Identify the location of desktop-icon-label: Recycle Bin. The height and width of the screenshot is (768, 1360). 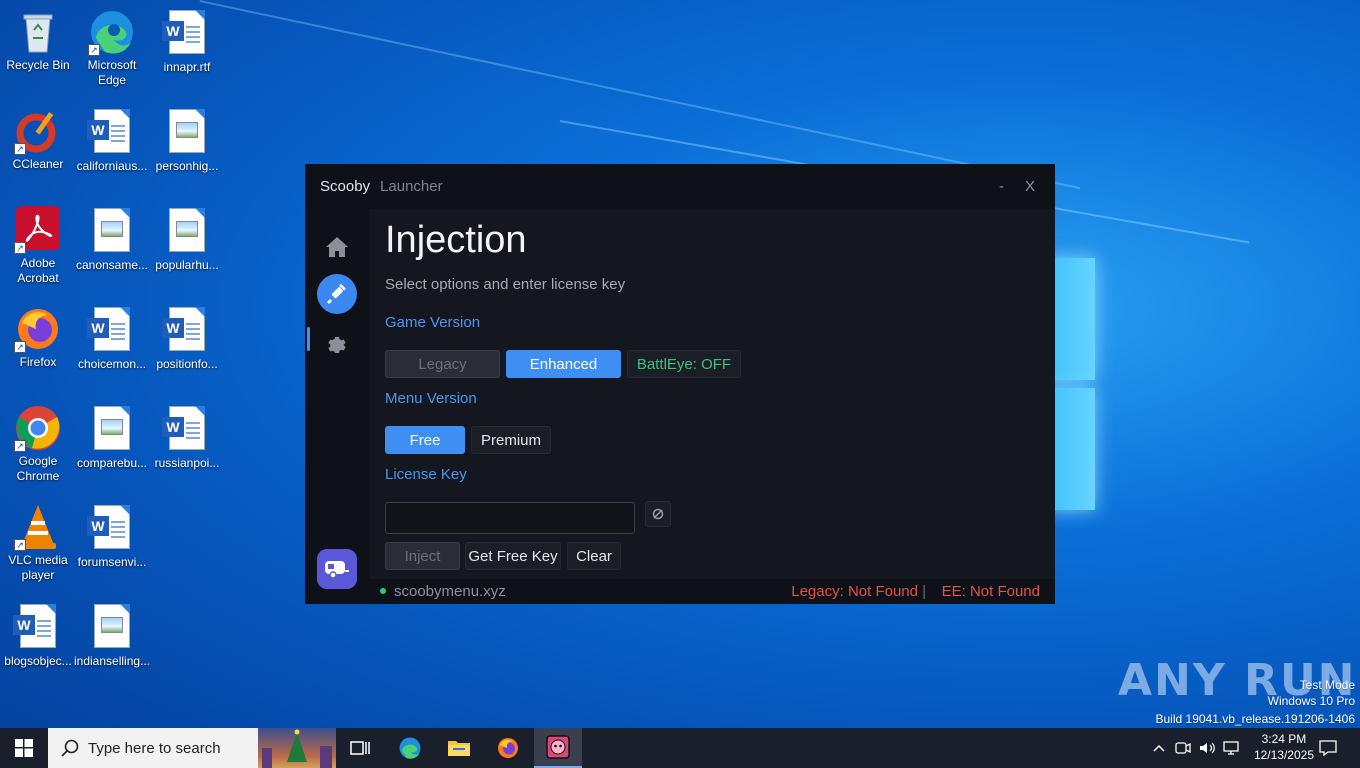
(38, 65).